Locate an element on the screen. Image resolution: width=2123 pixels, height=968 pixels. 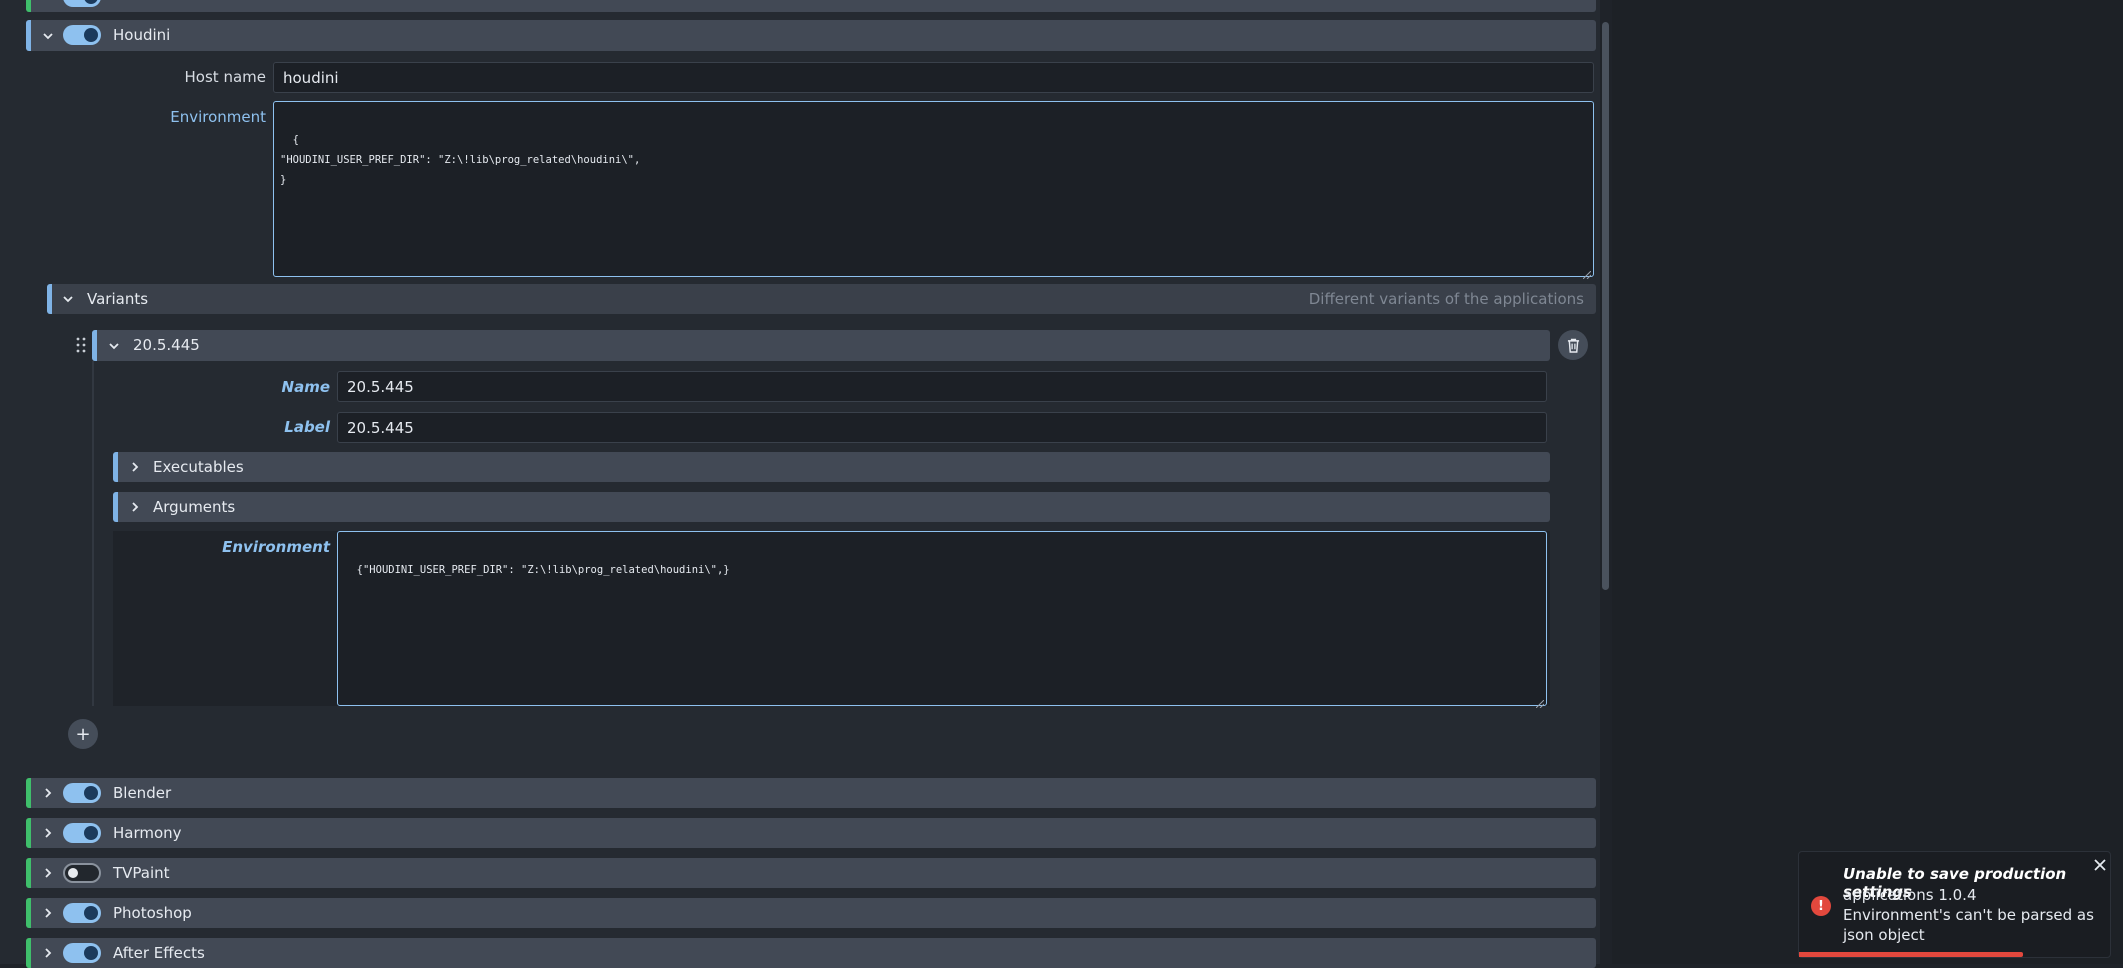
variant-name-label: Name is located at coordinates (305, 387).